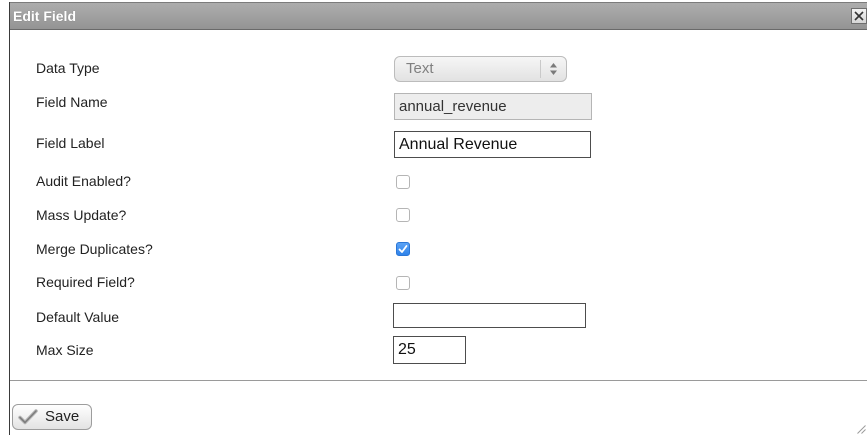  Describe the element at coordinates (429, 350) in the screenshot. I see `max-size-input` at that location.